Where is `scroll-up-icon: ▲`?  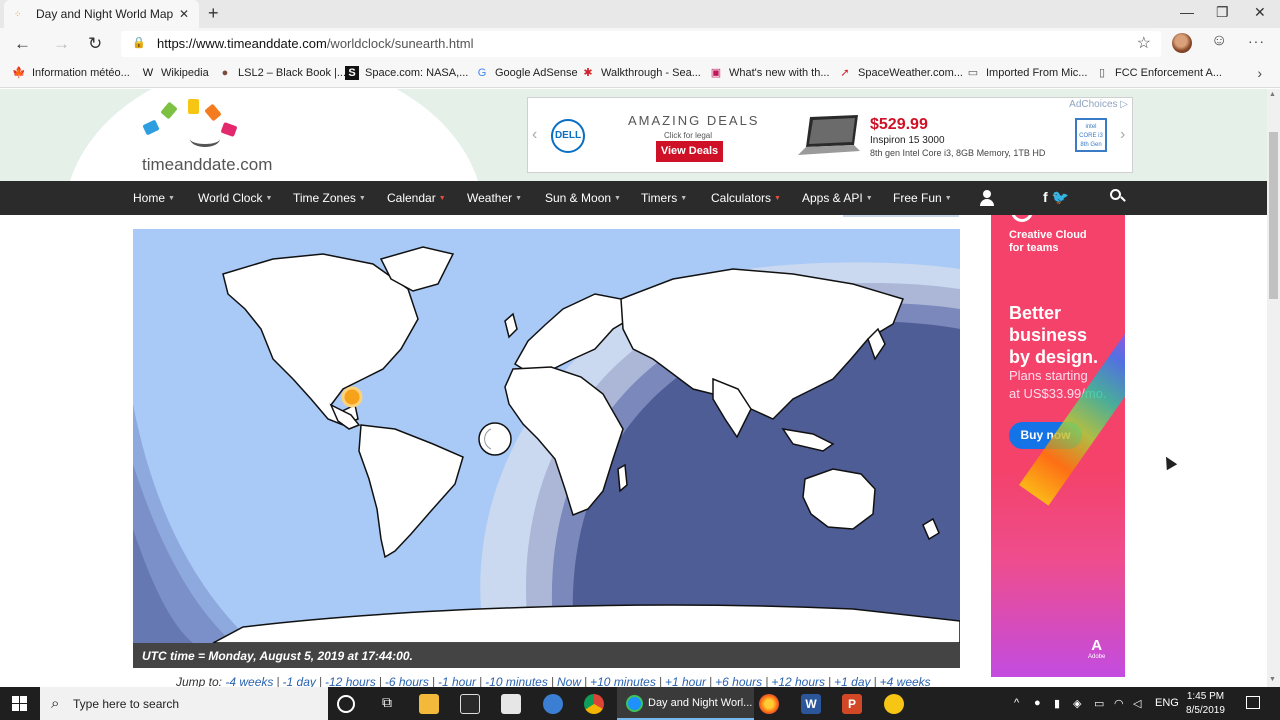
scroll-up-icon: ▲ is located at coordinates (1272, 94).